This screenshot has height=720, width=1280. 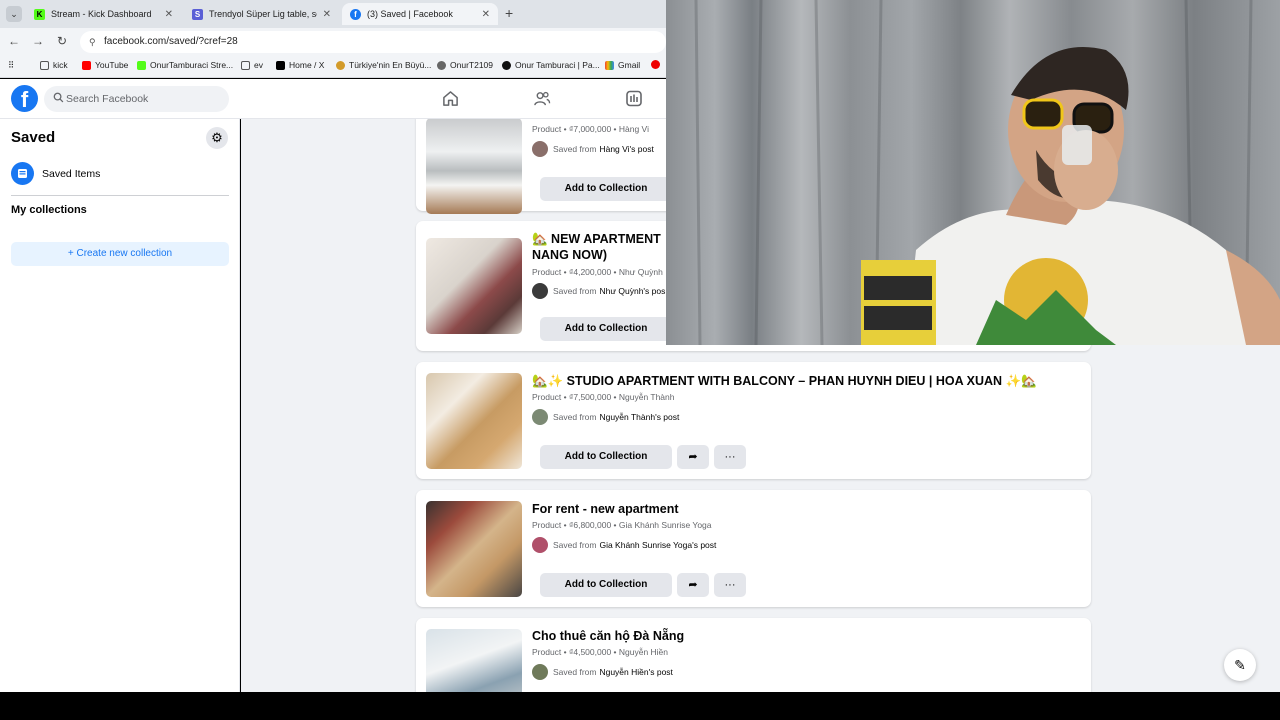 I want to click on dashboard-icon, so click(x=634, y=98).